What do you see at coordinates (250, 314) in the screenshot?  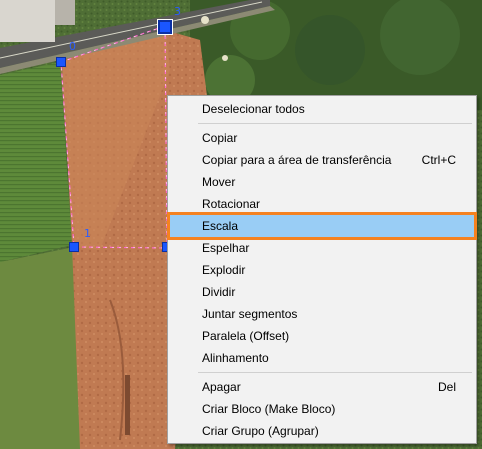 I see `menu-item-label: Juntar segmentos` at bounding box center [250, 314].